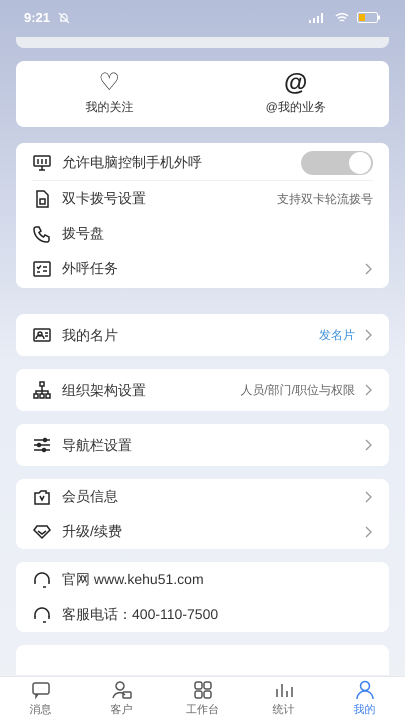 Image resolution: width=405 pixels, height=720 pixels. I want to click on settings-row: 导航栏设置, so click(202, 445).